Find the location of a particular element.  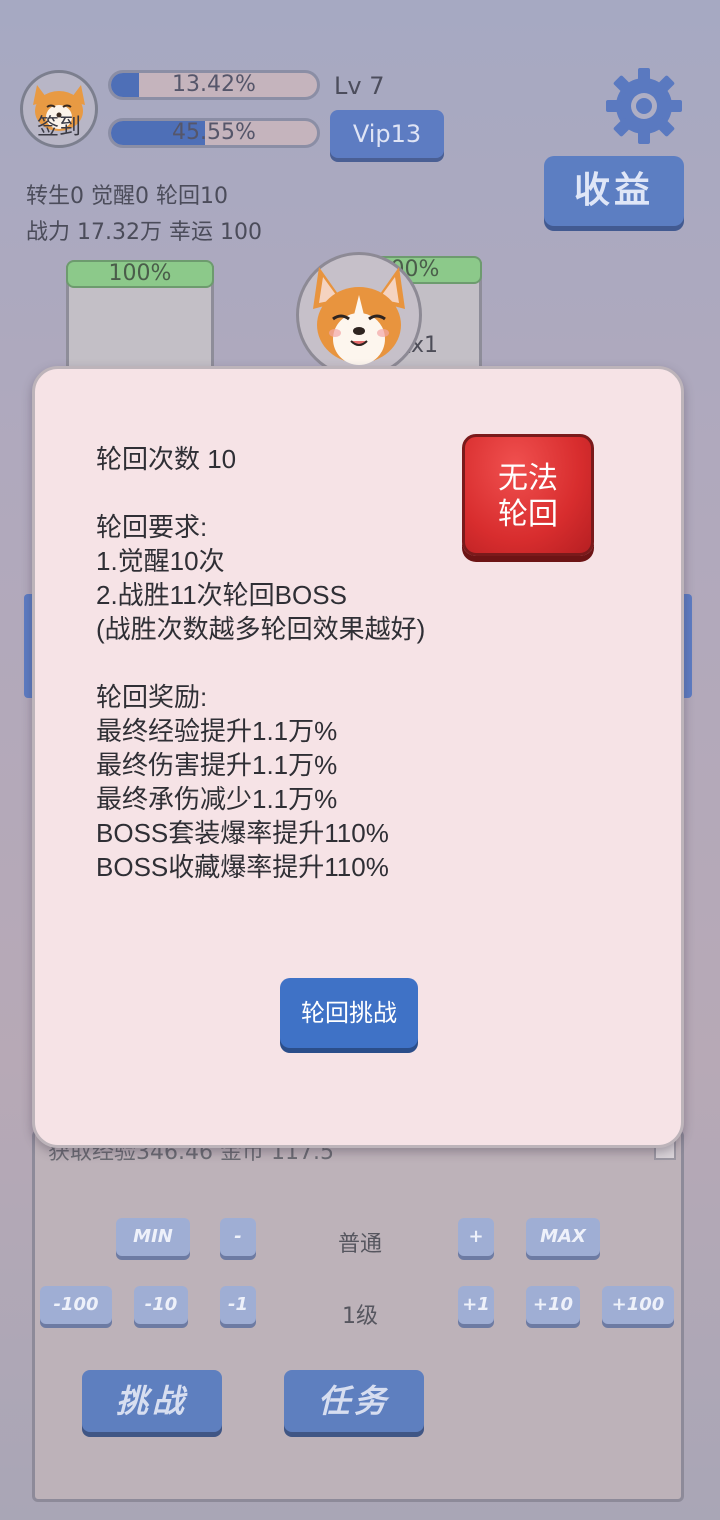

level-label: Lv 7 is located at coordinates (359, 86).